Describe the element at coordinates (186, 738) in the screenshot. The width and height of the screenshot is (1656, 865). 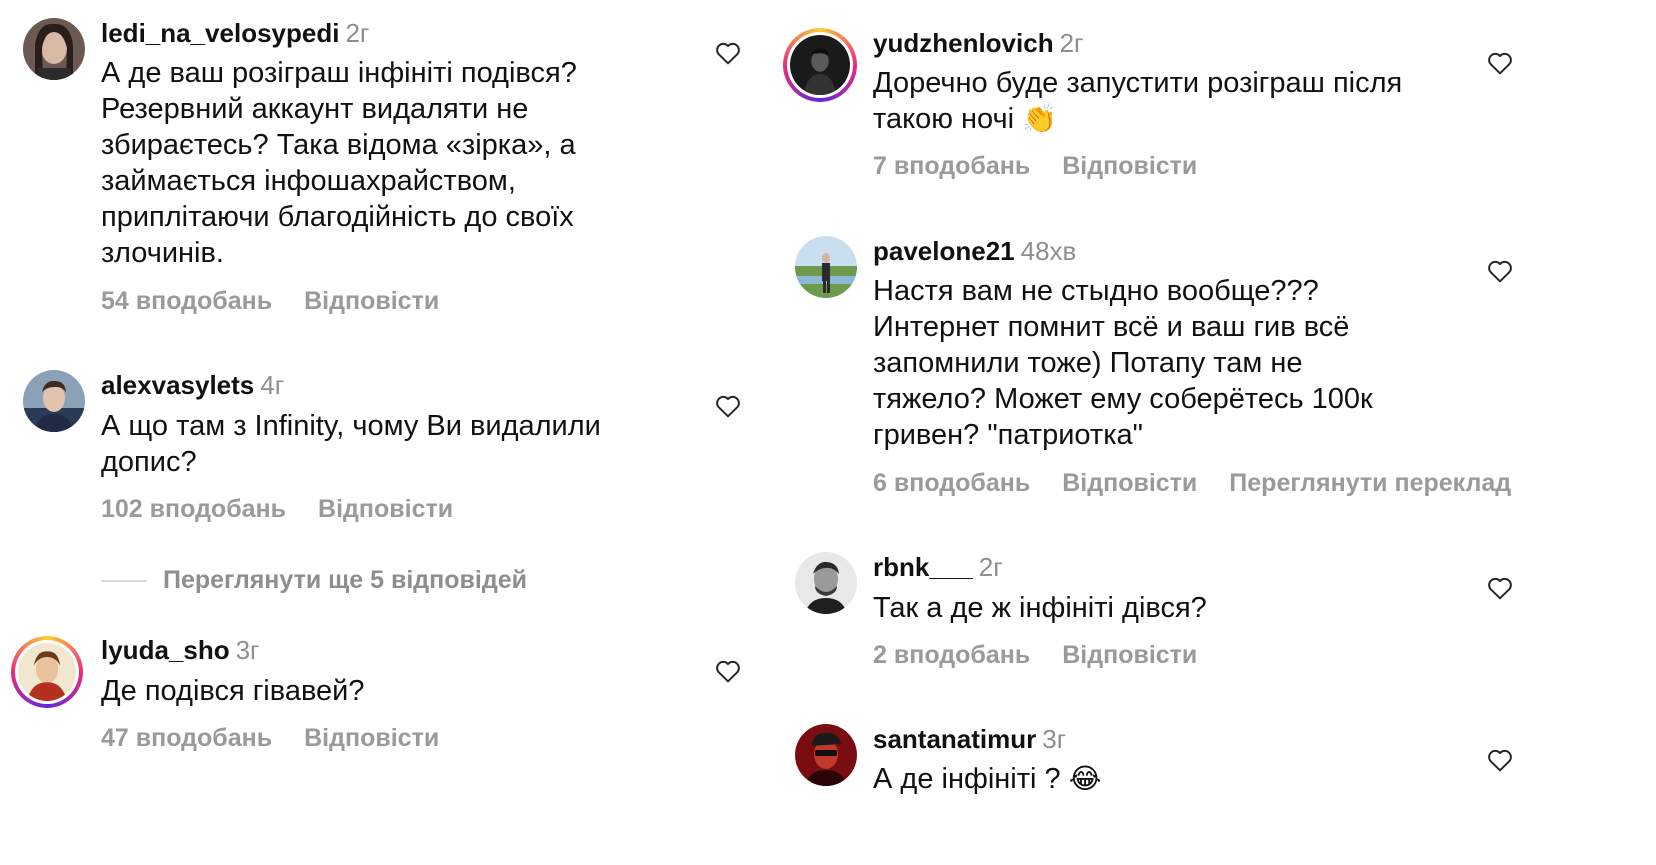
I see `likes-count: 47 вподобань` at that location.